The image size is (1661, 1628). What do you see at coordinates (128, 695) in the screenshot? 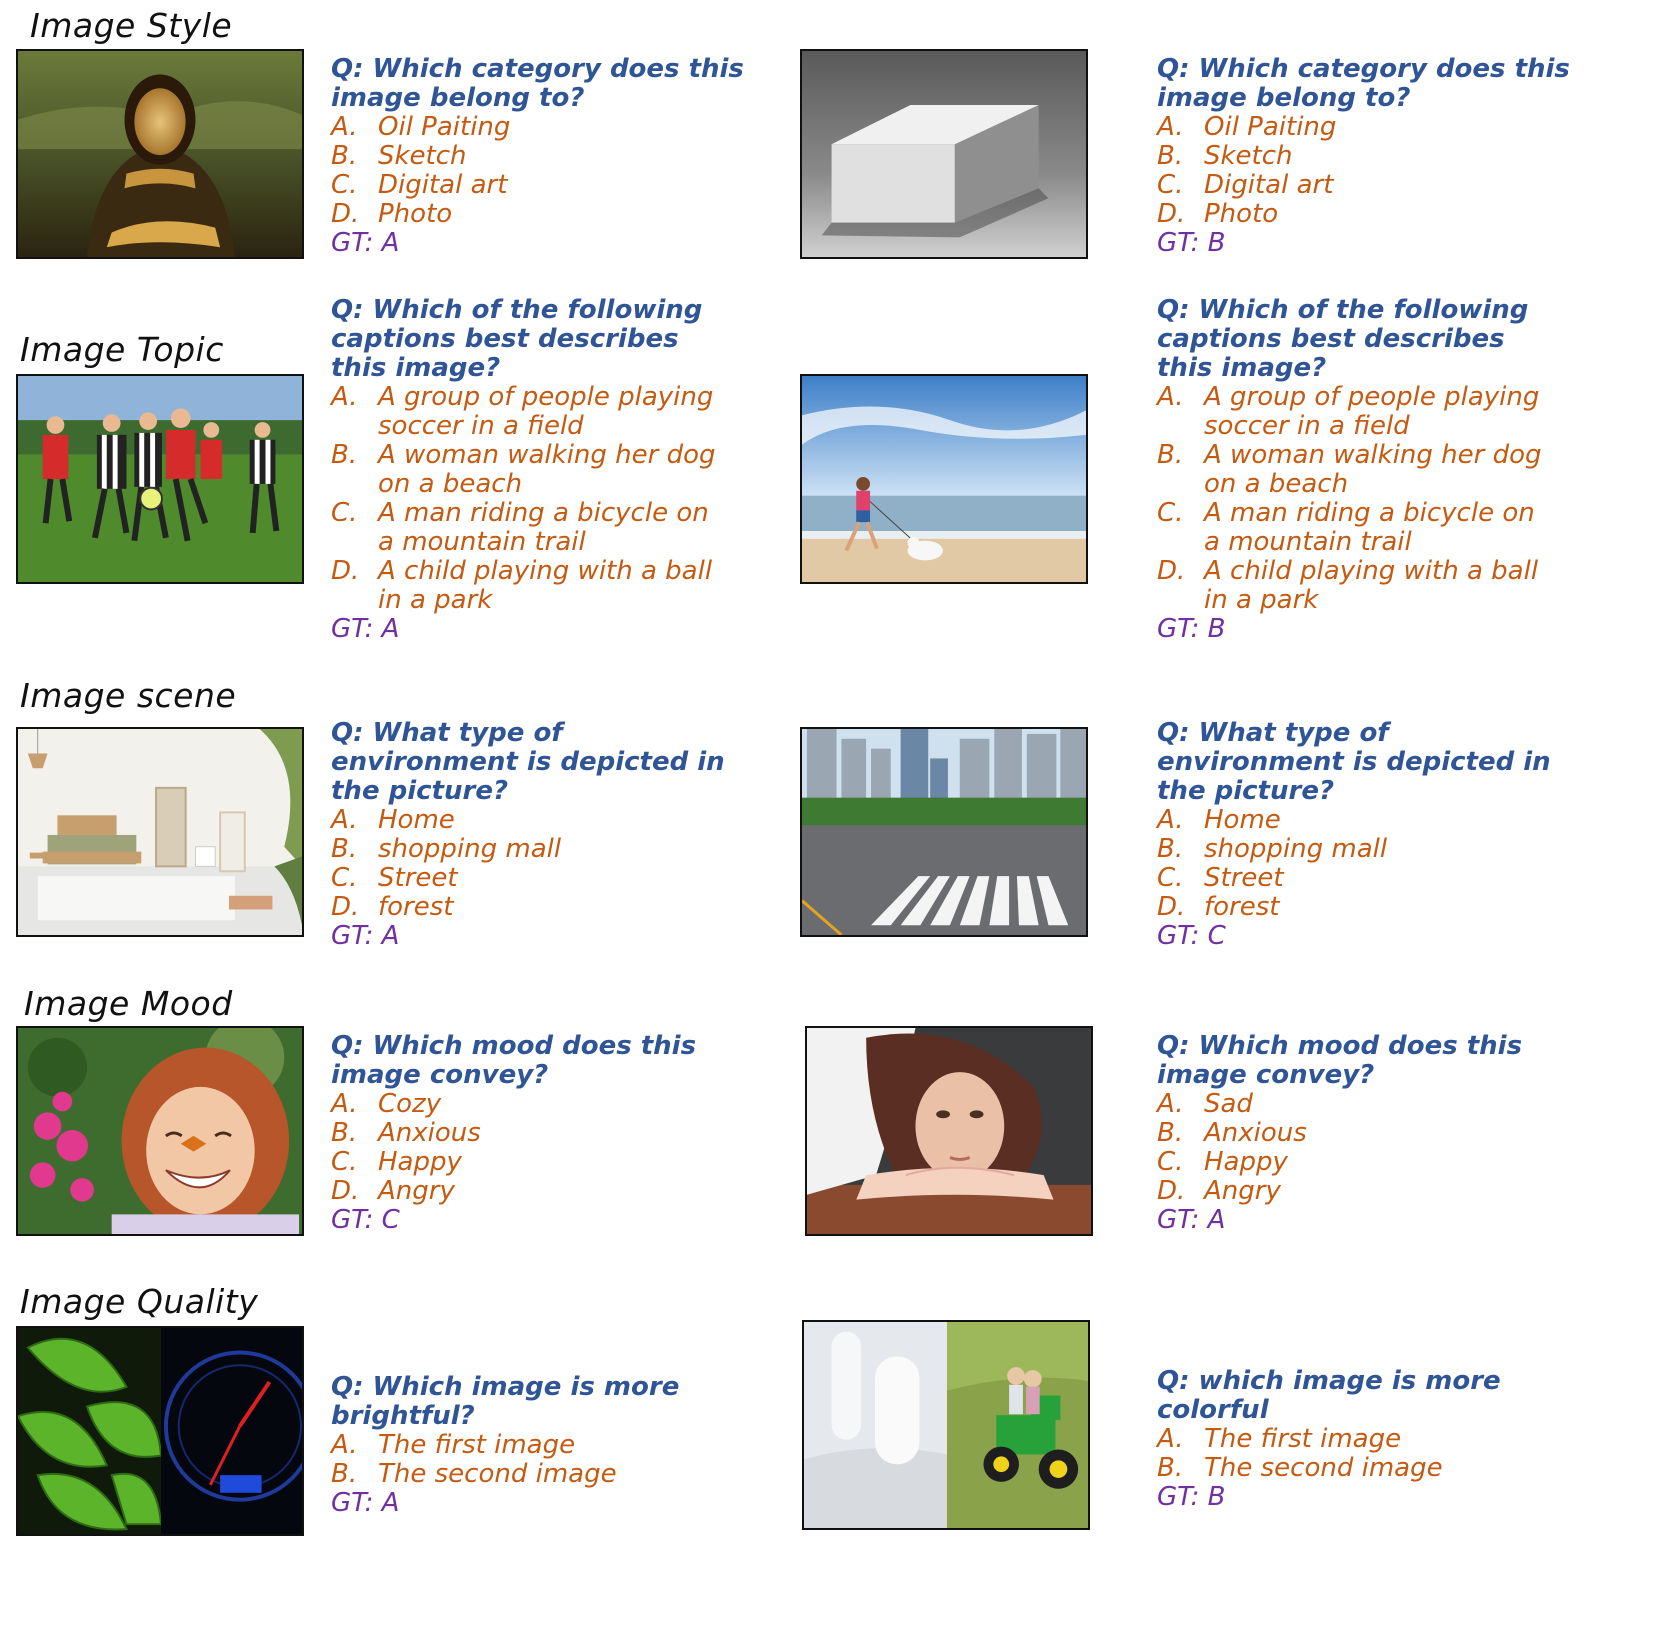
I see `category-image-scene: Image scene` at bounding box center [128, 695].